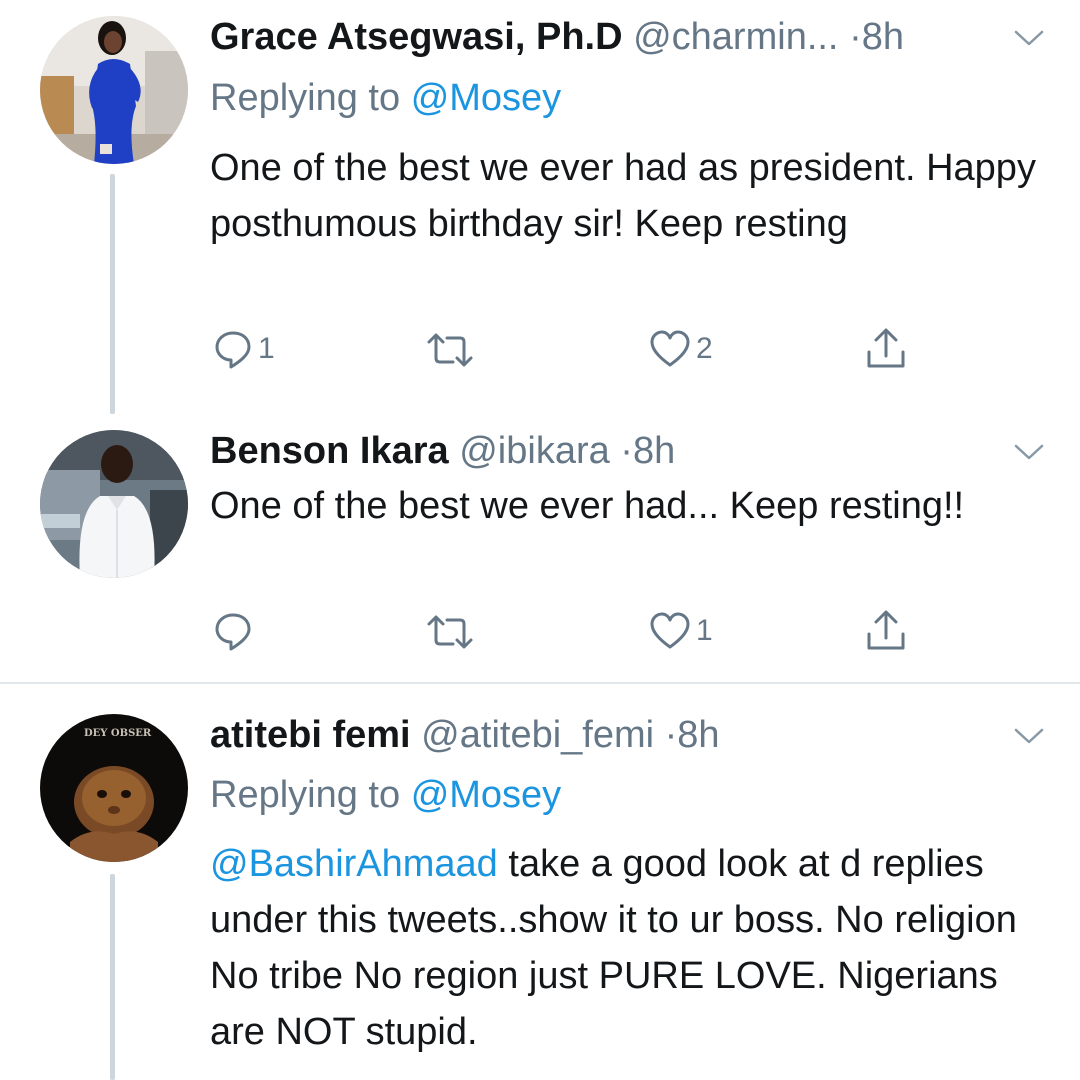  I want to click on like-button: 1, so click(680, 631).